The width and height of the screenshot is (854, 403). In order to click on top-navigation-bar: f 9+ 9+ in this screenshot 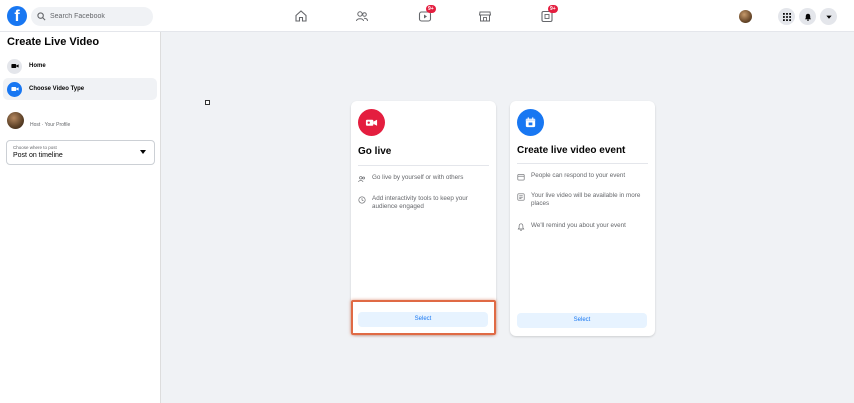, I will do `click(427, 16)`.